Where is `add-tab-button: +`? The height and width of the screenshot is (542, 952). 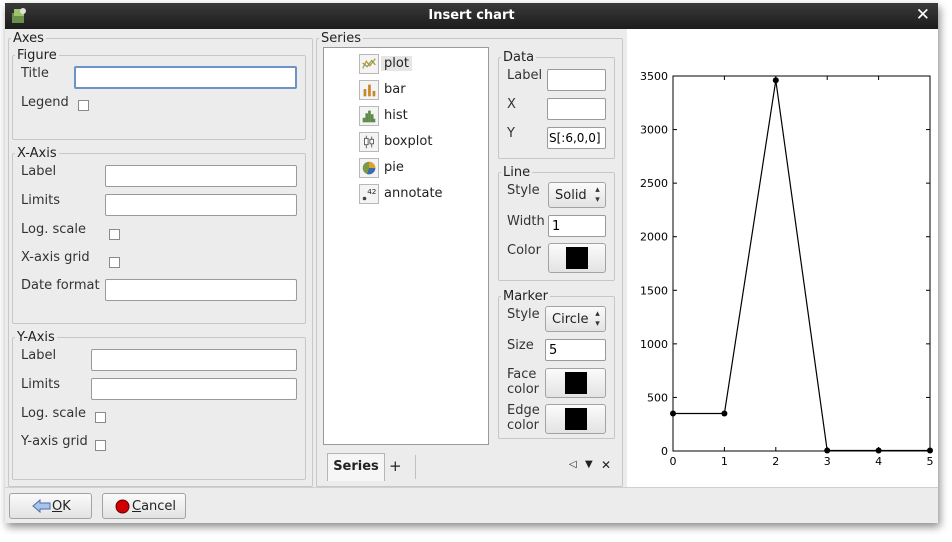
add-tab-button: + is located at coordinates (395, 466).